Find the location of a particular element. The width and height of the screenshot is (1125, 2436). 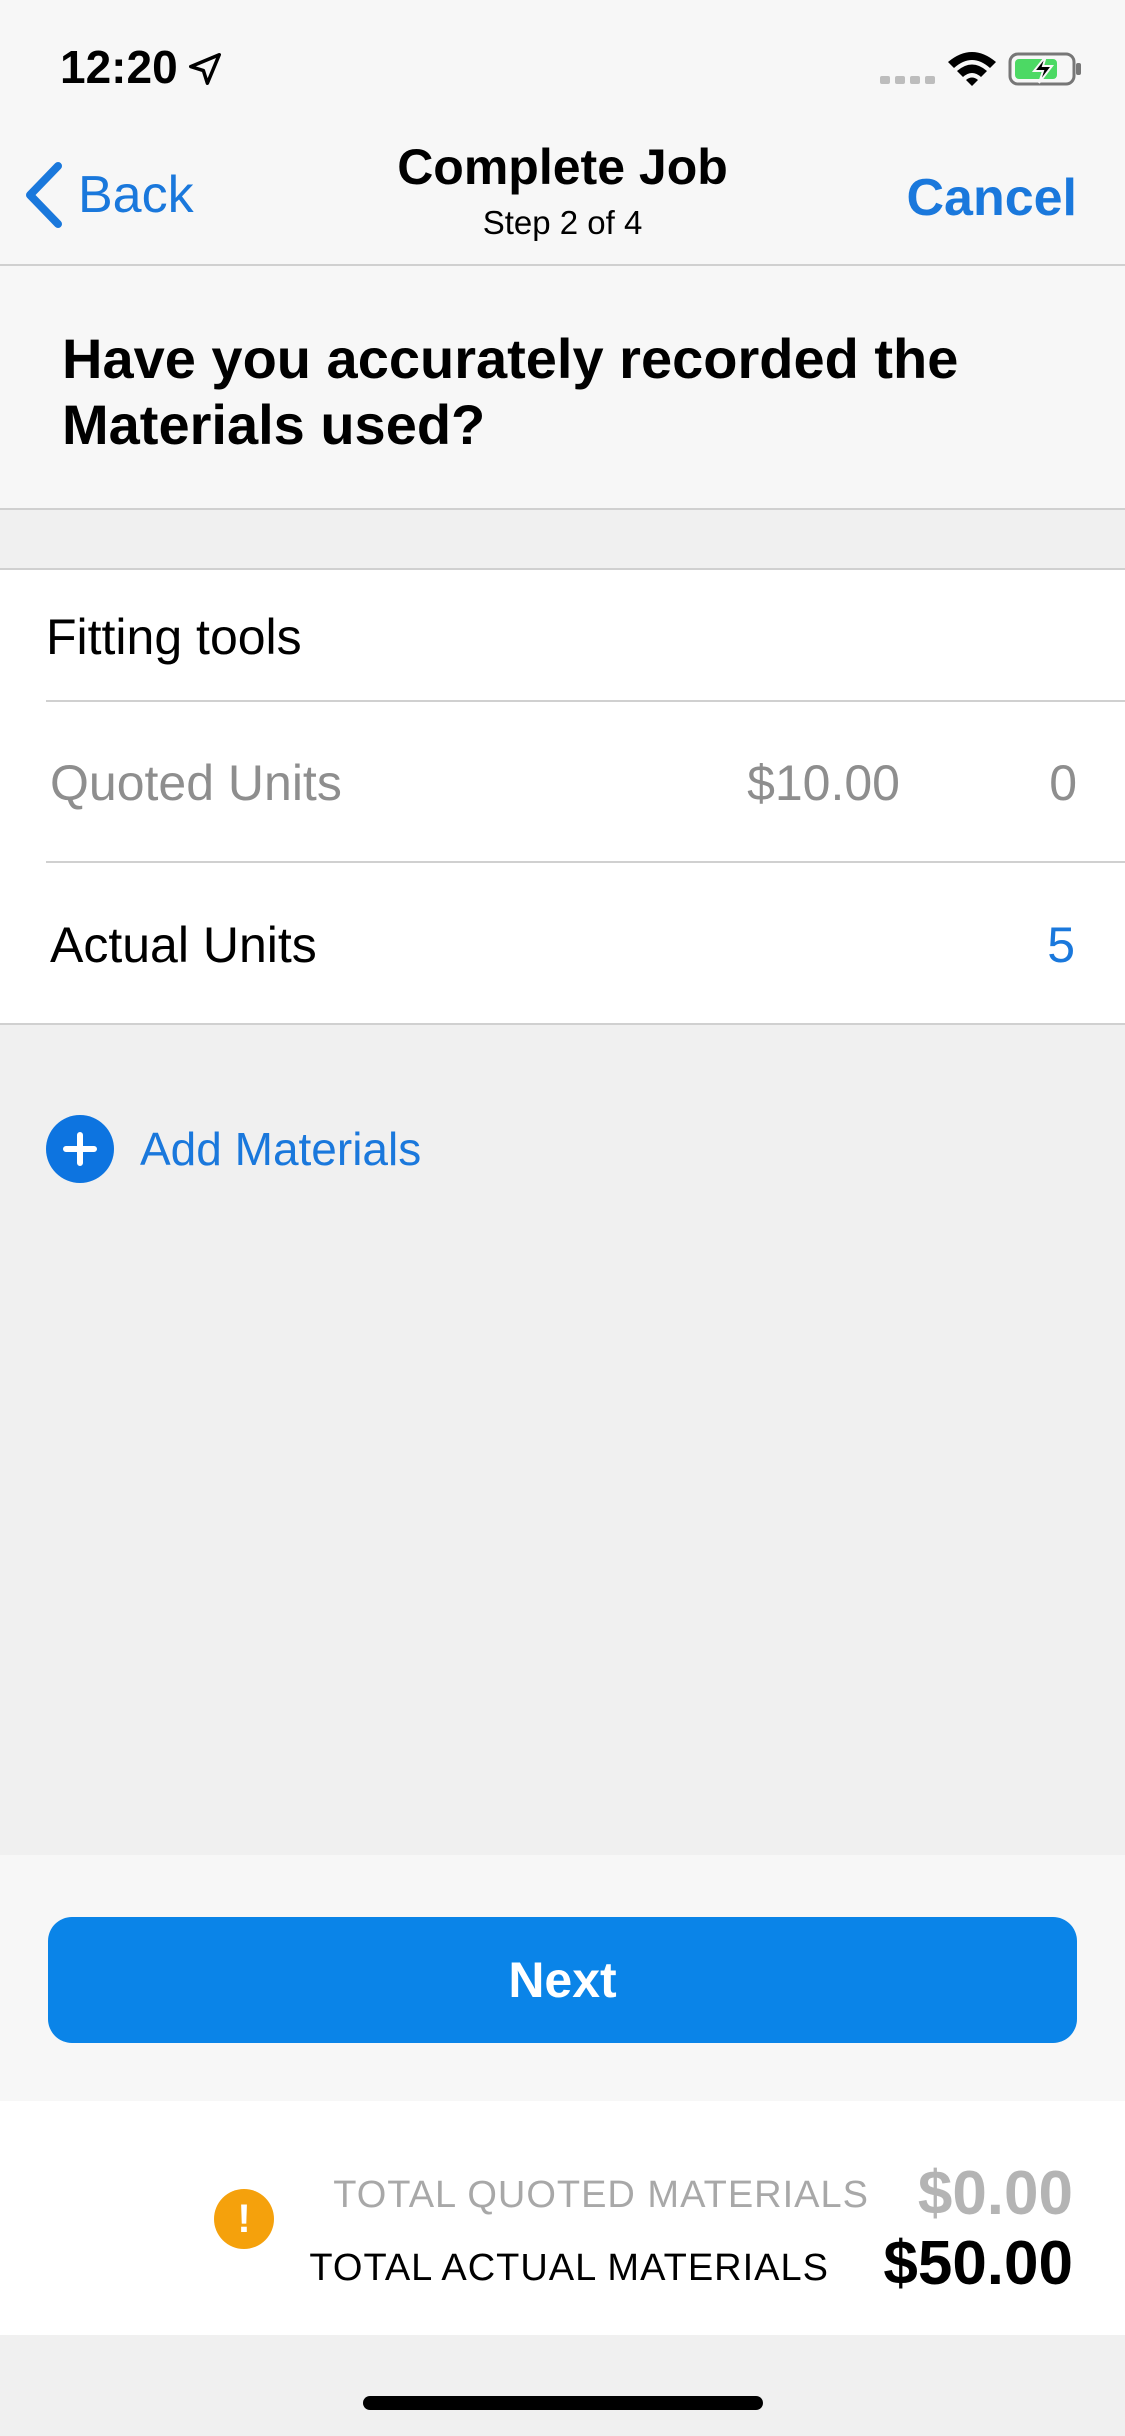

total-quoted-label: TOTAL QUOTED MATERIALS is located at coordinates (601, 2195).